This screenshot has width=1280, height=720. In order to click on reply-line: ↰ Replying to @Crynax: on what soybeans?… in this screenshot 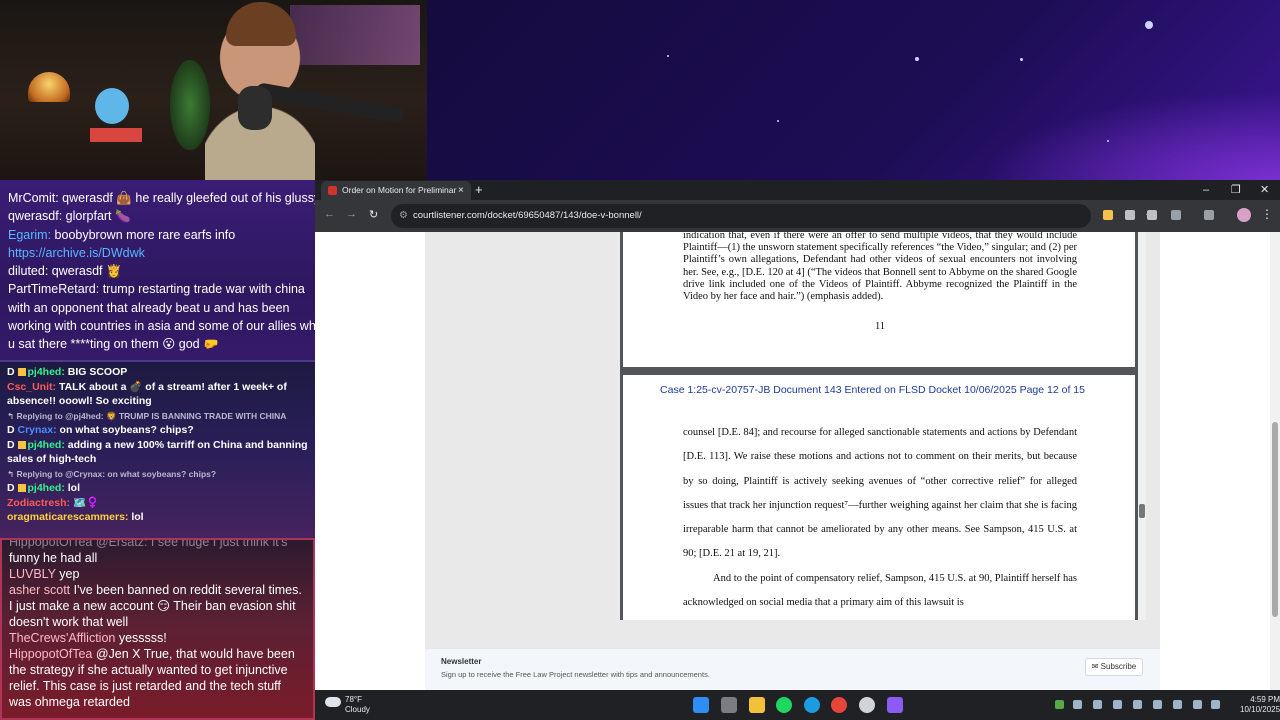, I will do `click(112, 473)`.